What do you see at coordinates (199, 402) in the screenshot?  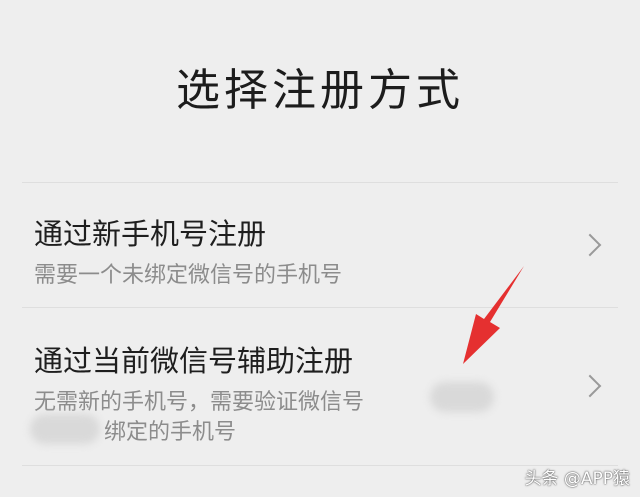 I see `option-subtitle-line1: 无需新的手机号，需要验证微信号` at bounding box center [199, 402].